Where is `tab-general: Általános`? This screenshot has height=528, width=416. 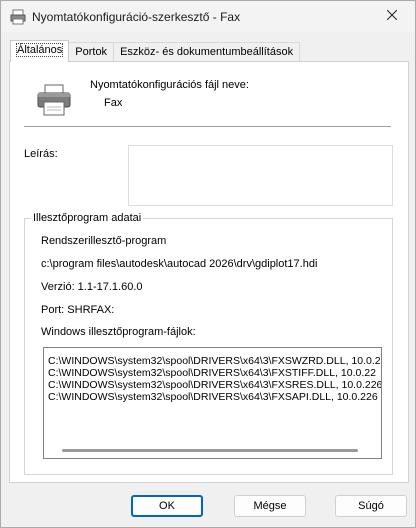 tab-general: Általános is located at coordinates (40, 51).